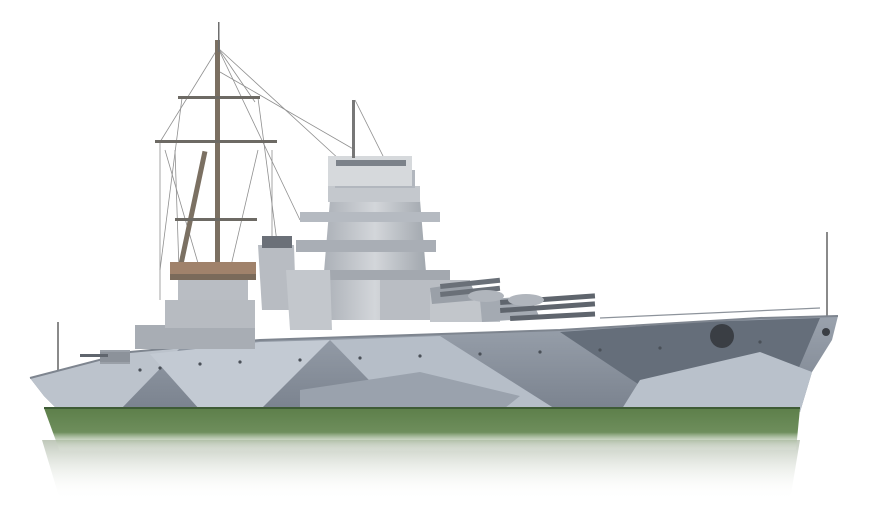 This screenshot has height=512, width=870. What do you see at coordinates (722, 336) in the screenshot?
I see `anchor-hawse` at bounding box center [722, 336].